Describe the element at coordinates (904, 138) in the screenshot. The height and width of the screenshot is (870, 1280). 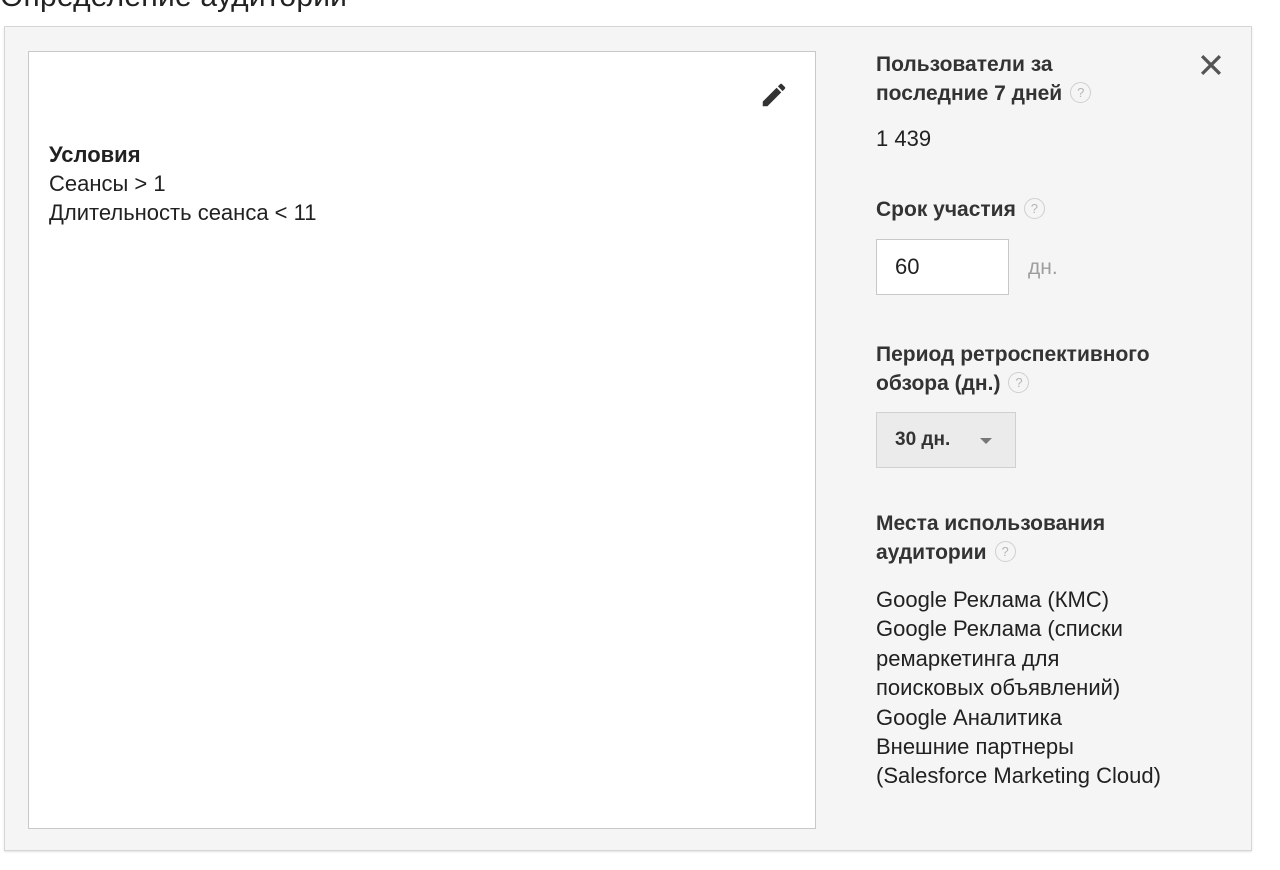
I see `users-7-days-value: 1 439` at that location.